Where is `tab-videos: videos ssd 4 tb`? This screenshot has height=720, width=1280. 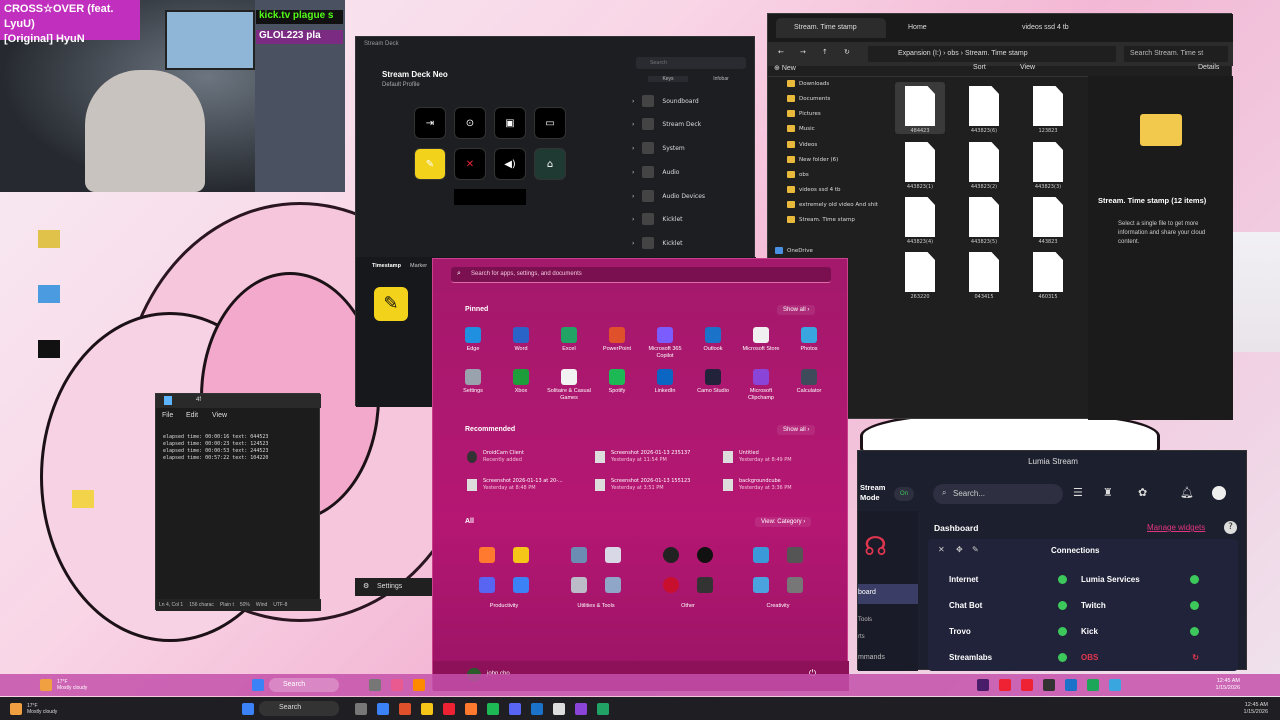 tab-videos: videos ssd 4 tb is located at coordinates (1059, 28).